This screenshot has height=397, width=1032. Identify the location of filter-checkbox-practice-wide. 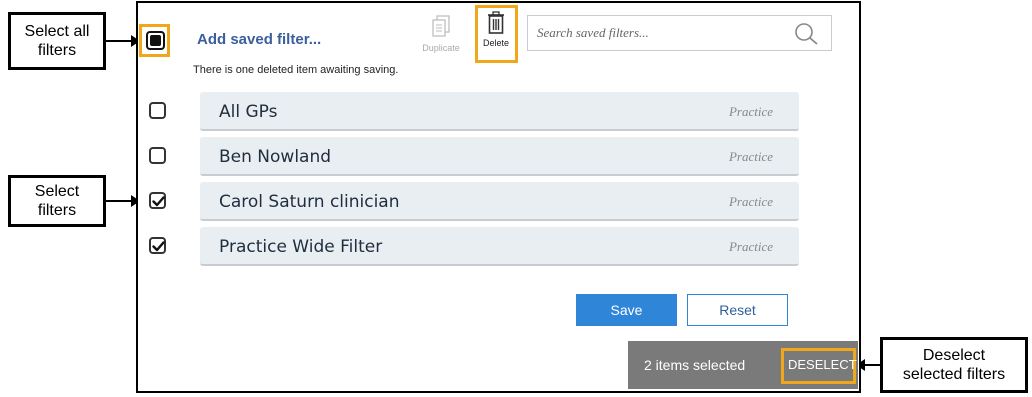
(157, 245).